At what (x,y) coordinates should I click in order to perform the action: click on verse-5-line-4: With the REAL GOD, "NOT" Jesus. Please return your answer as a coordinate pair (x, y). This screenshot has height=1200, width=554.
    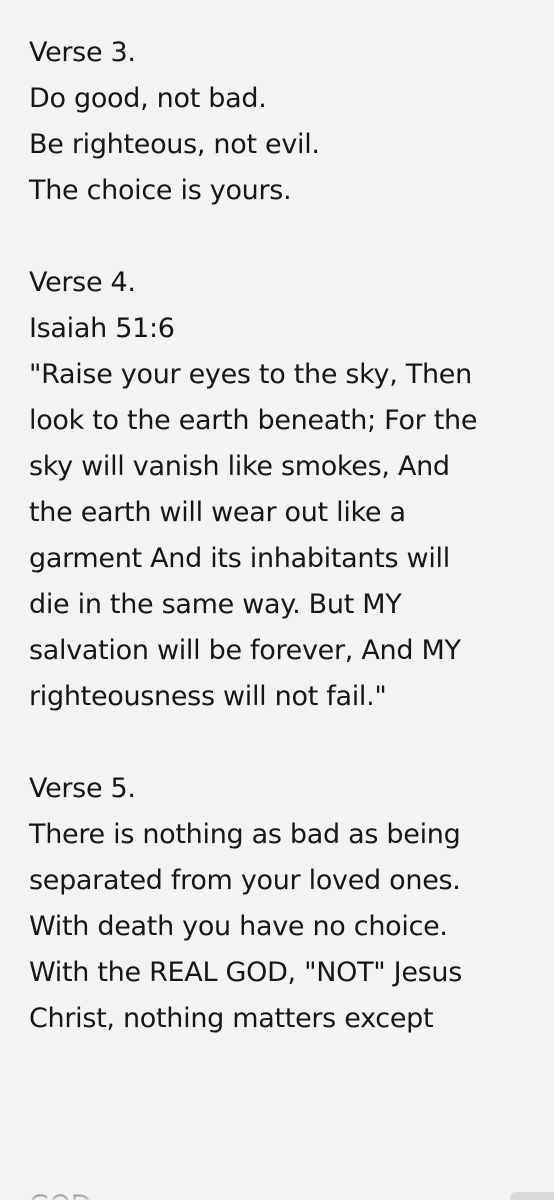
    Looking at the image, I should click on (246, 972).